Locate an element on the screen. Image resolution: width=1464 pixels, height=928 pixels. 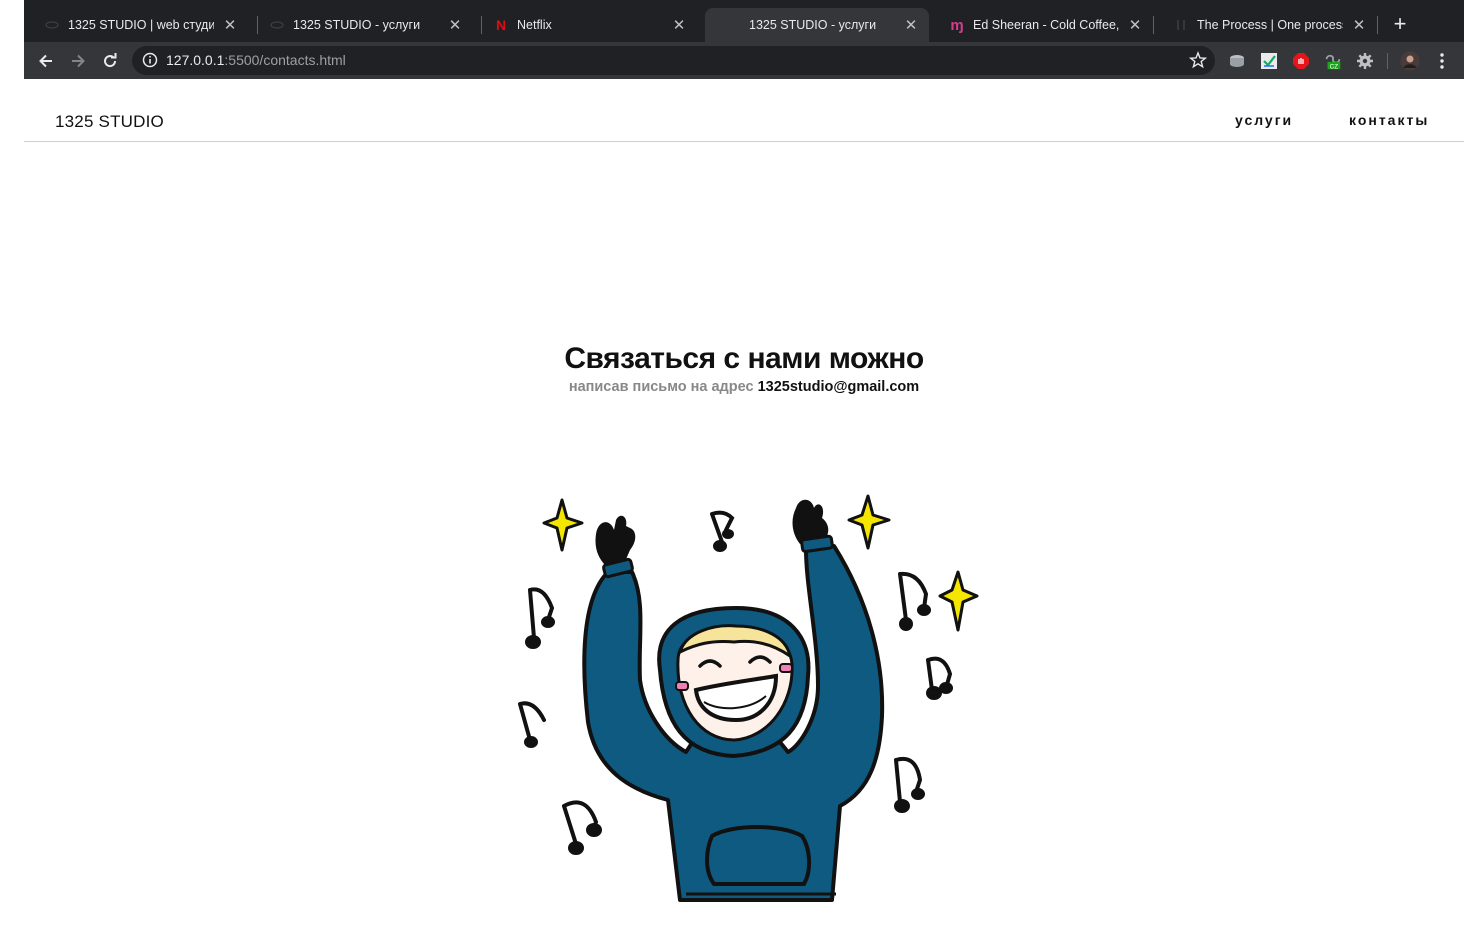
url-path: :5500/contacts.html is located at coordinates (285, 60).